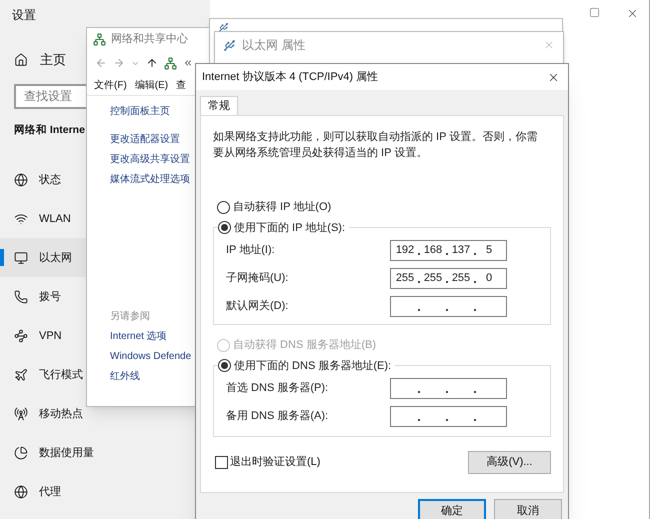  What do you see at coordinates (24, 15) in the screenshot?
I see `window-title: 设置` at bounding box center [24, 15].